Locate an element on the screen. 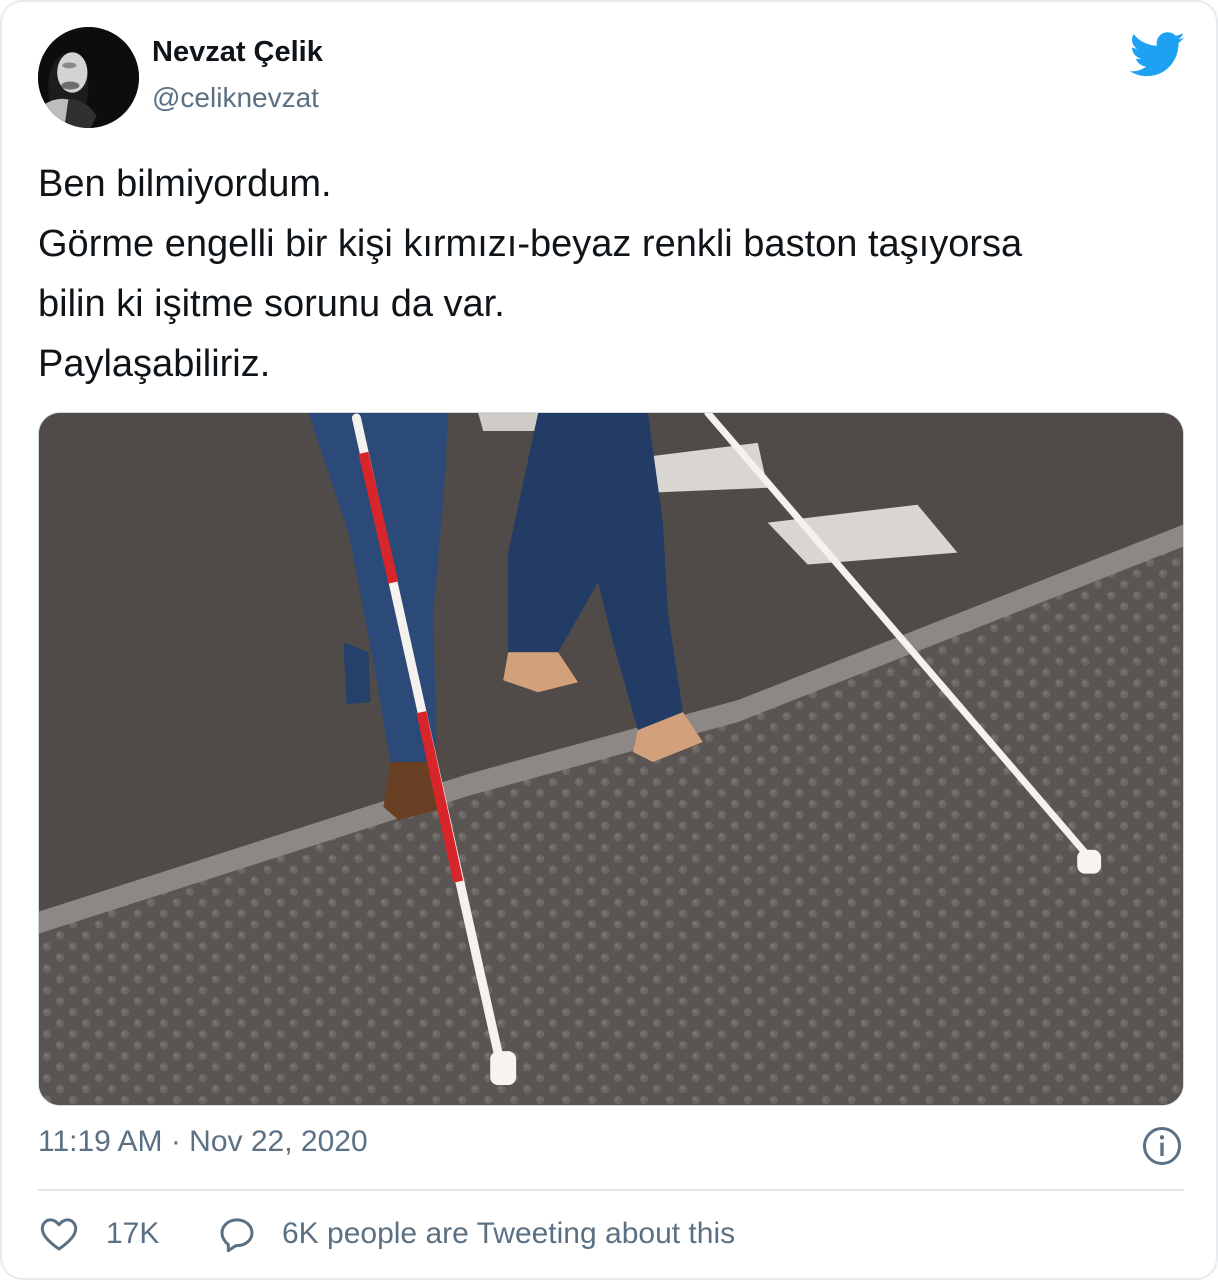 The height and width of the screenshot is (1280, 1218). author-block: Nevzat Çelik @celiknevzat is located at coordinates (237, 75).